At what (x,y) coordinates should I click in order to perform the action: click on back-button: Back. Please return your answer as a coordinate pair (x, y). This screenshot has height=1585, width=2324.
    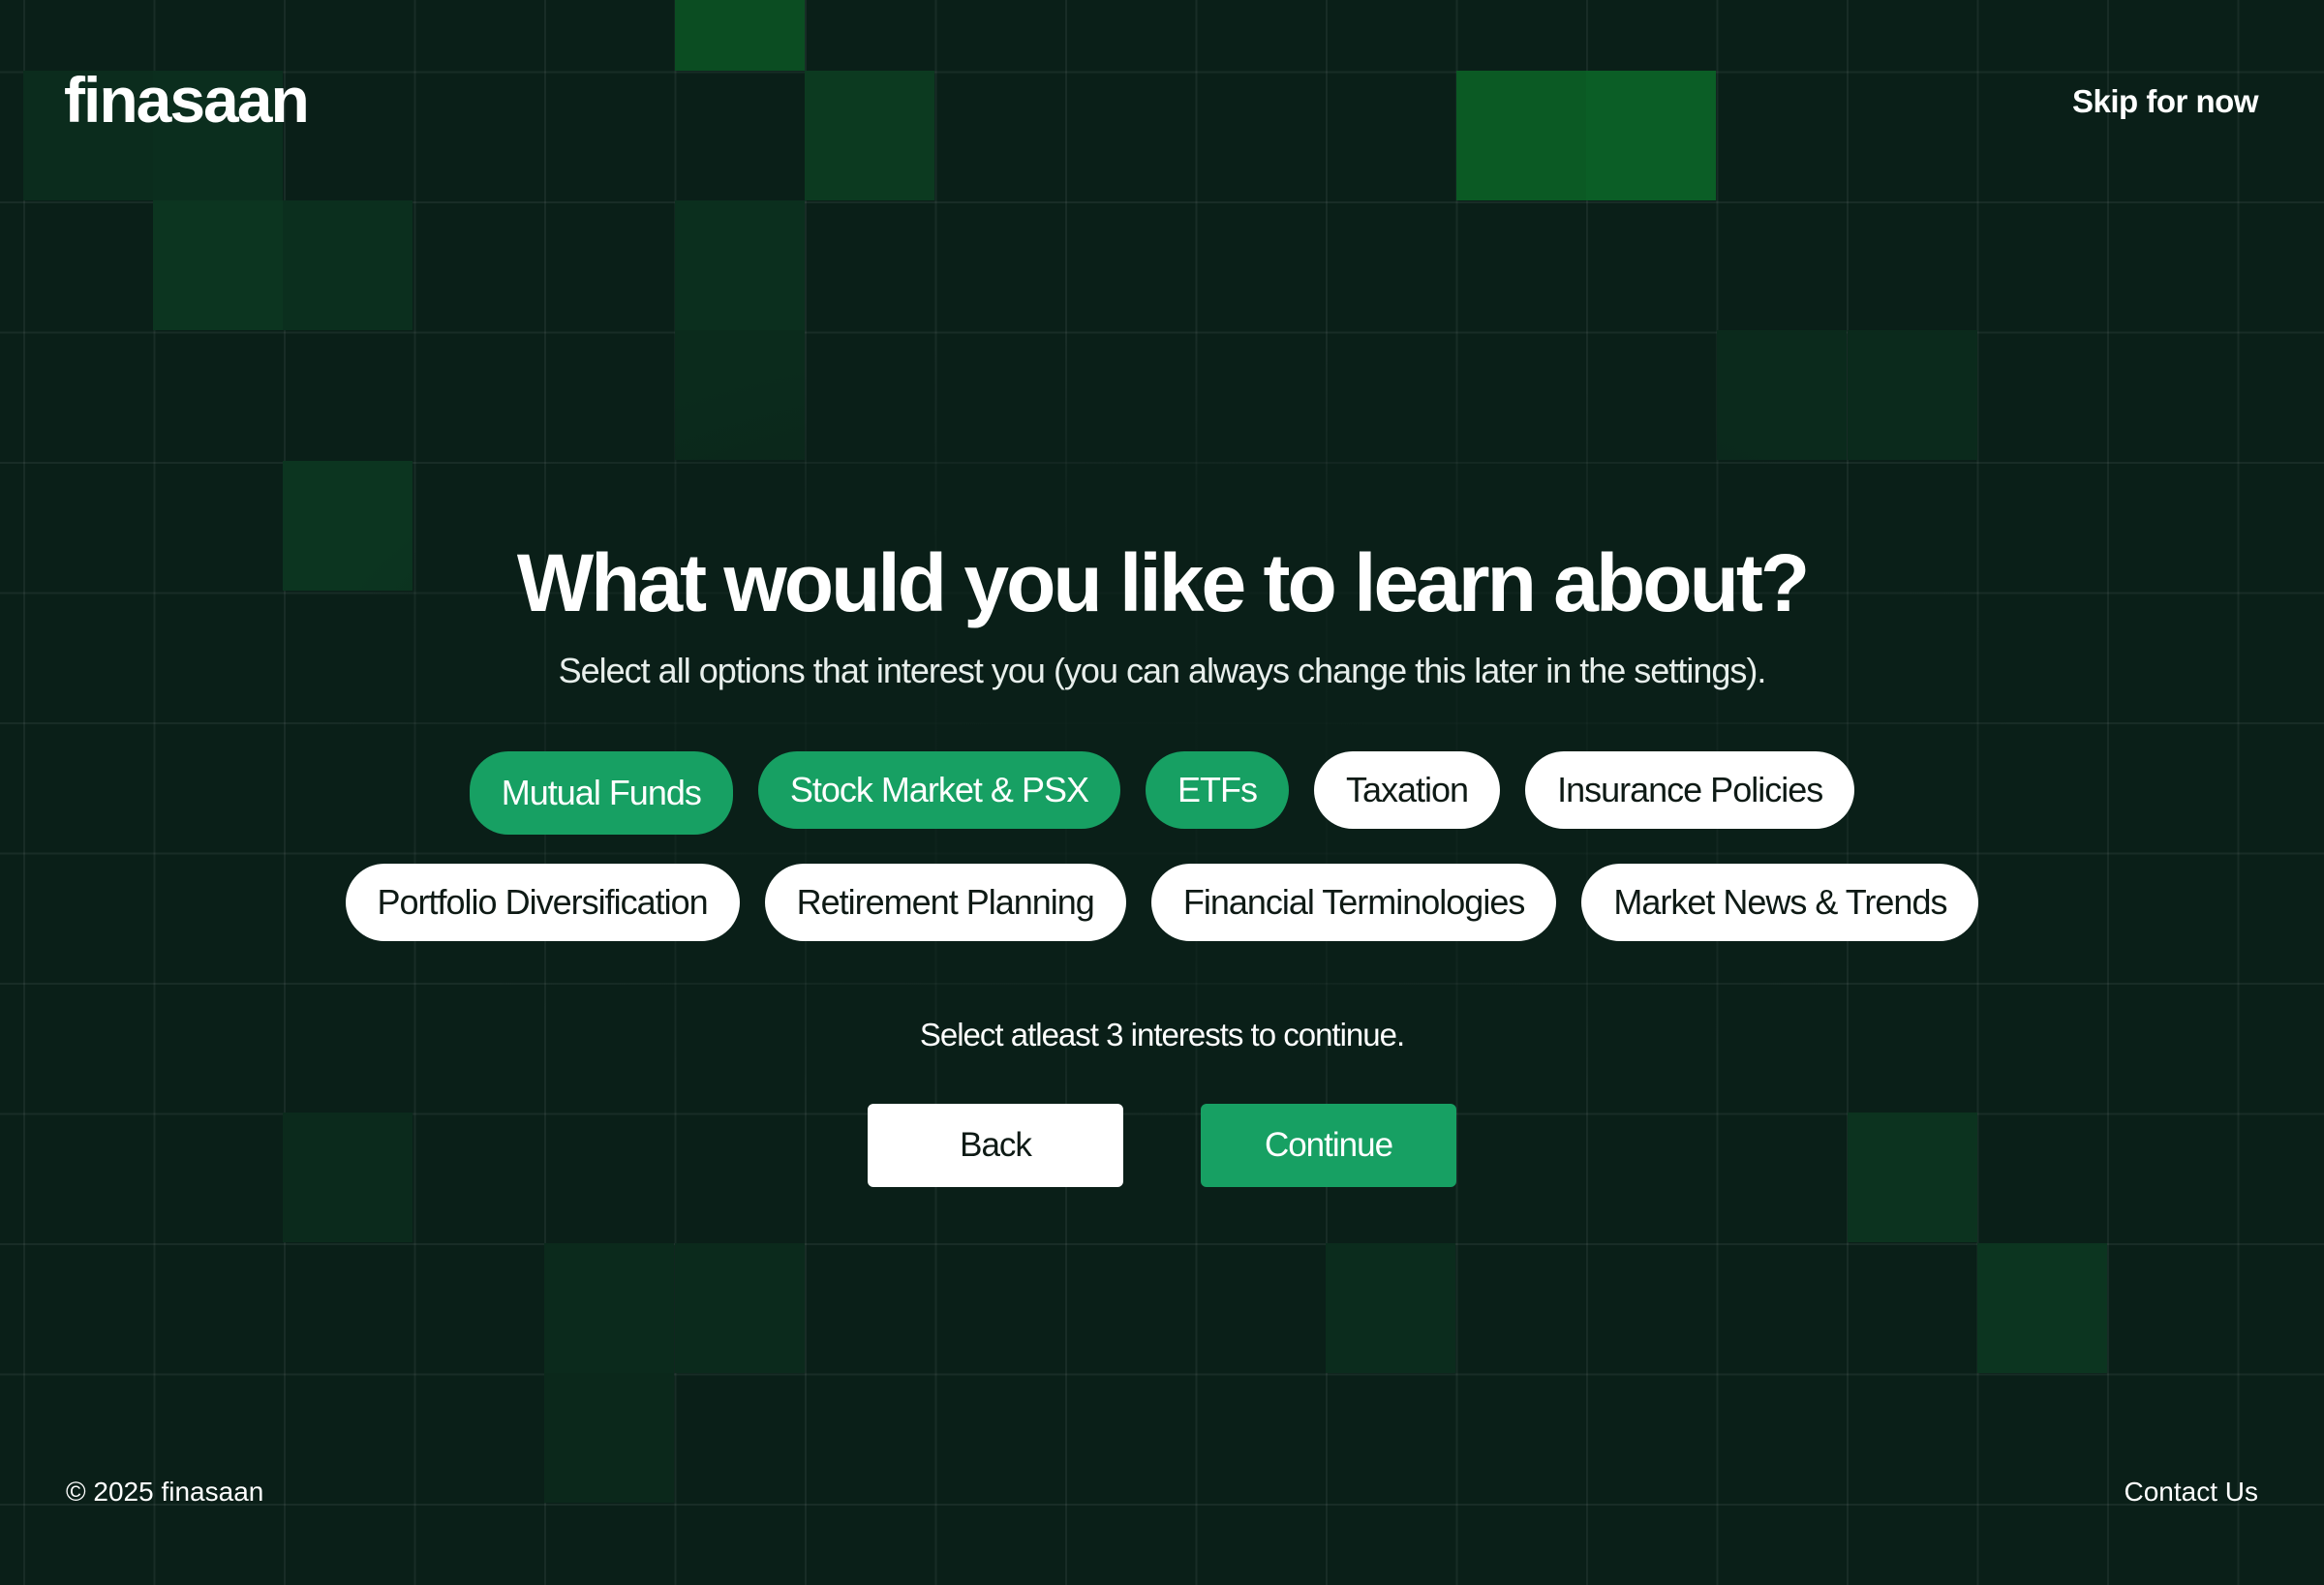
    Looking at the image, I should click on (995, 1146).